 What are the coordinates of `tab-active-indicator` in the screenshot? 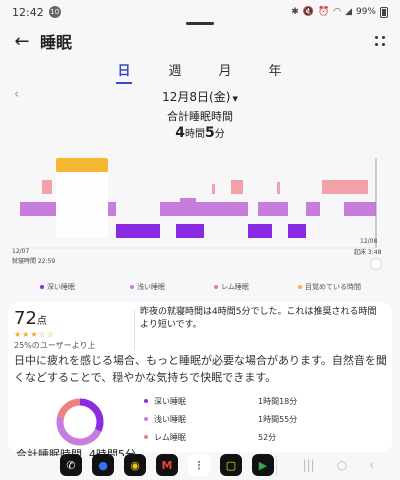 It's located at (124, 83).